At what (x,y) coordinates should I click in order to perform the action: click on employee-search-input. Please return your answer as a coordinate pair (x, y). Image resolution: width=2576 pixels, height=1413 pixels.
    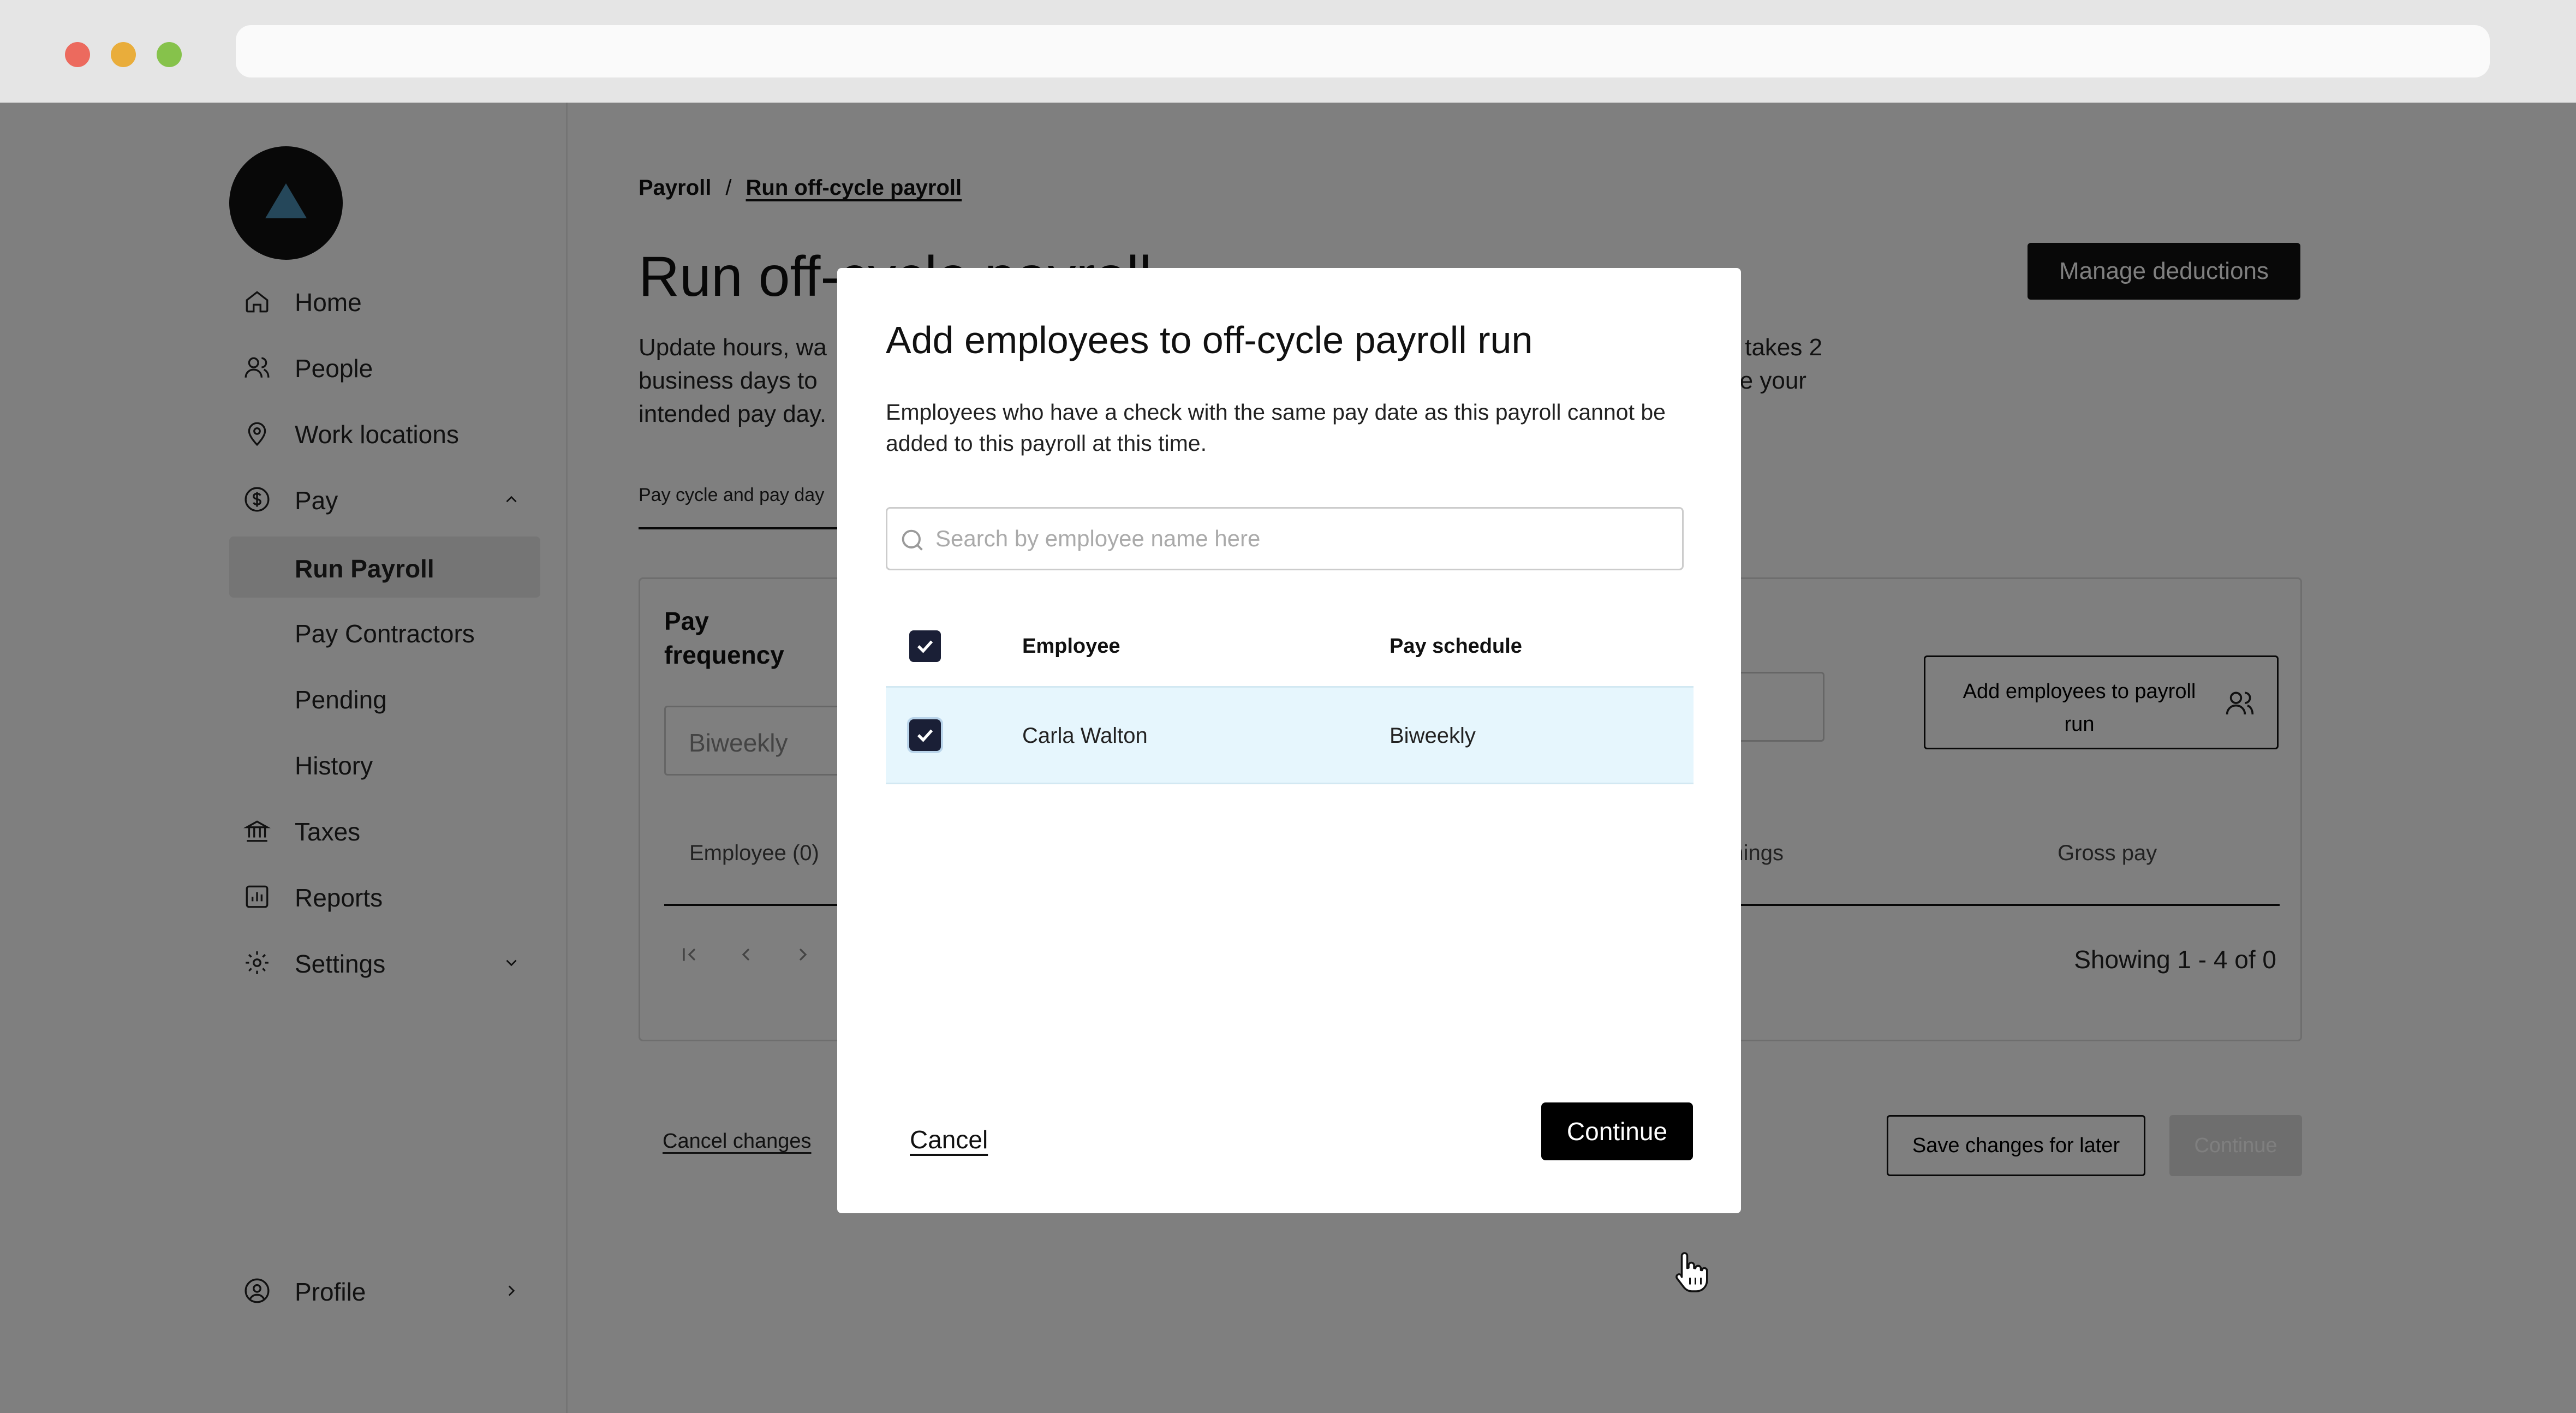
    Looking at the image, I should click on (1301, 539).